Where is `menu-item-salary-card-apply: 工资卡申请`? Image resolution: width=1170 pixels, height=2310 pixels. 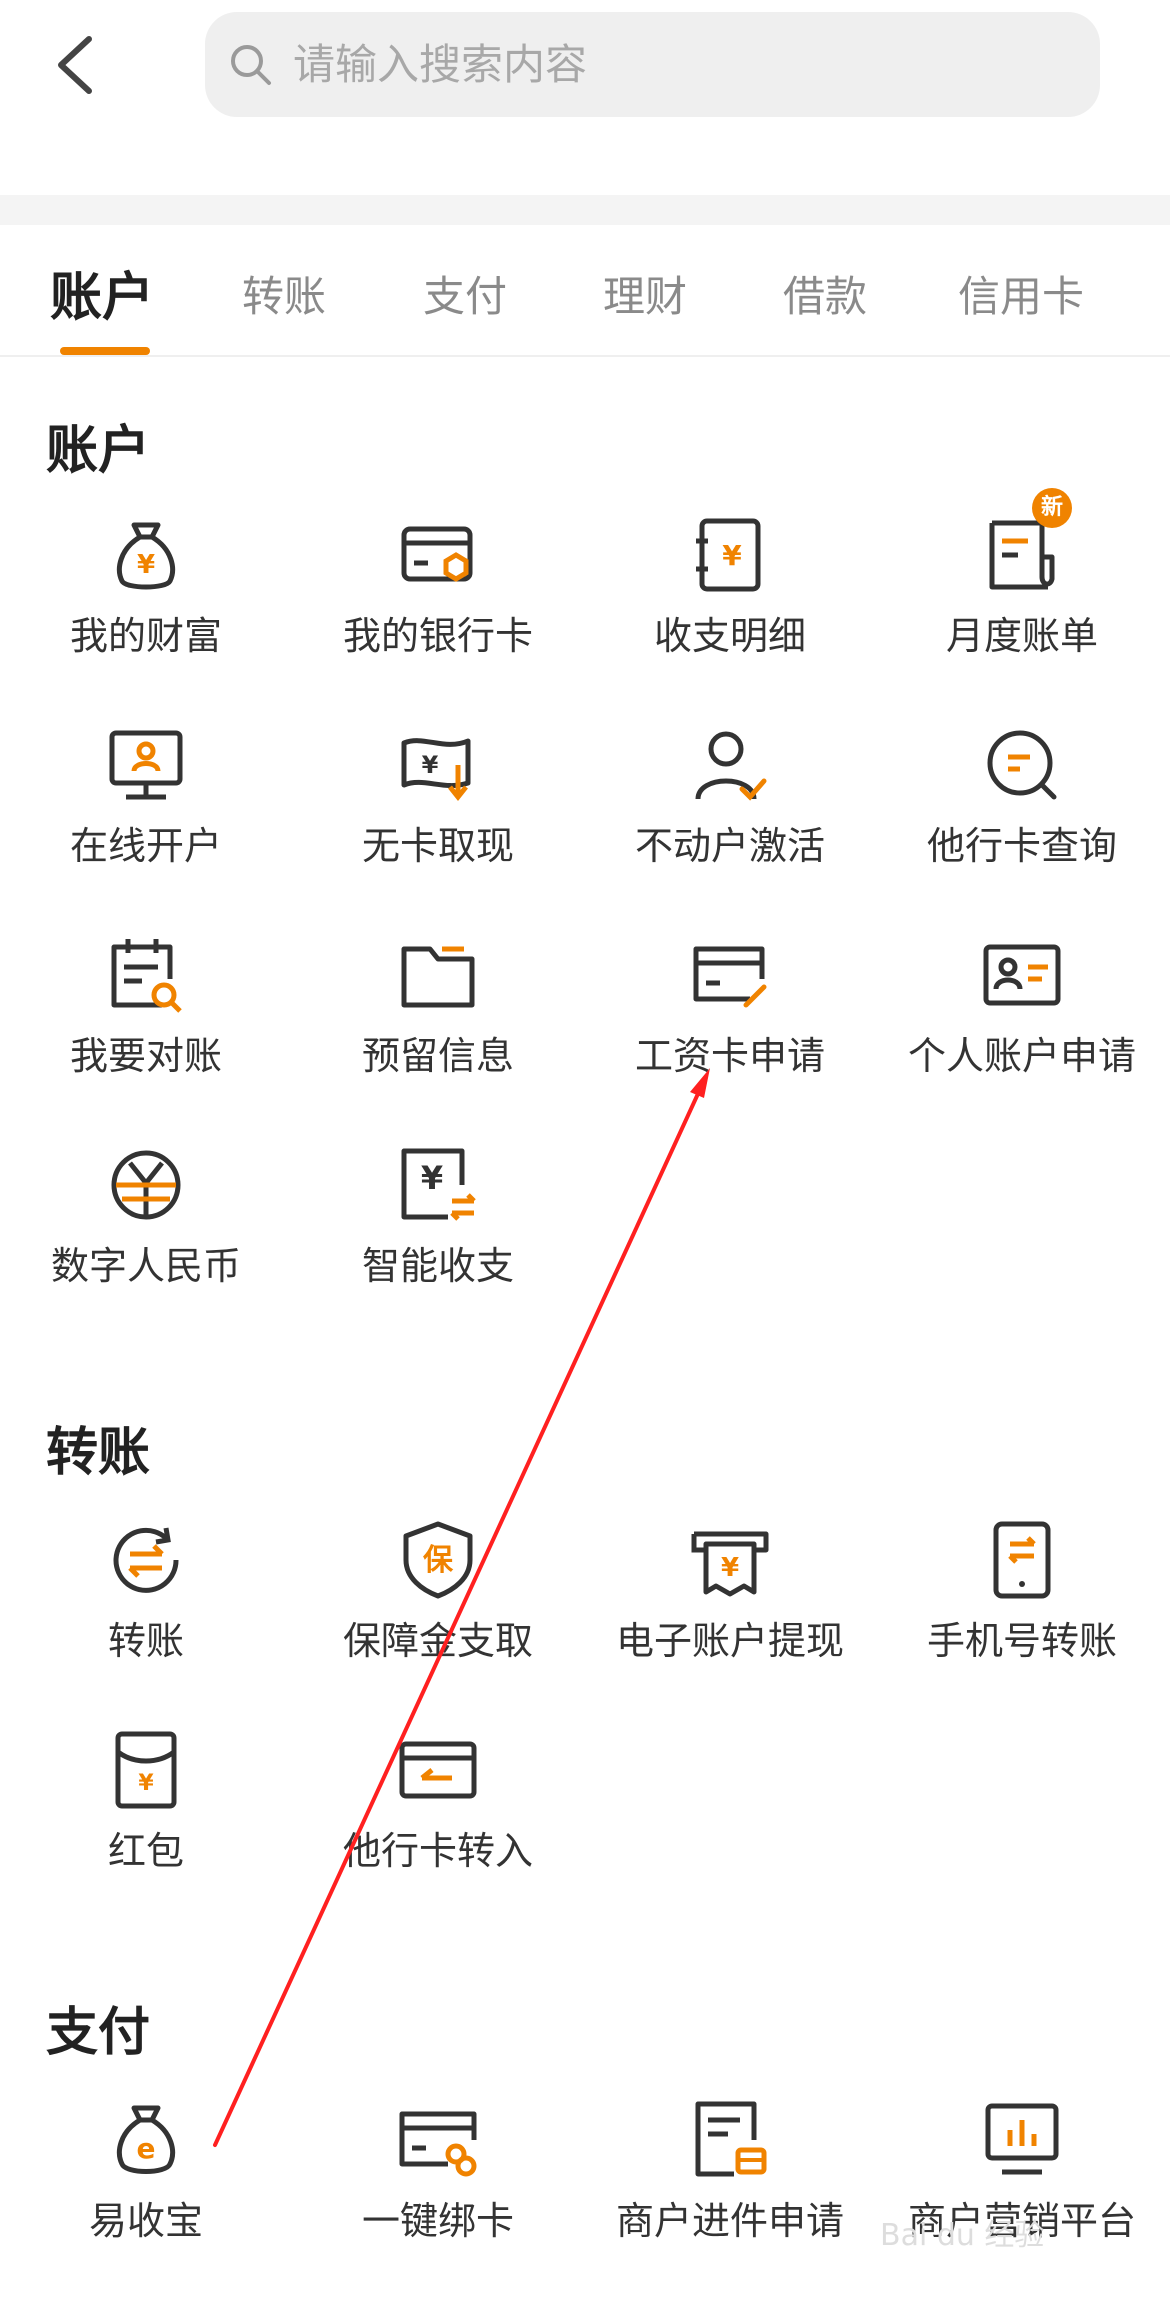
menu-item-salary-card-apply: 工资卡申请 is located at coordinates (730, 1020).